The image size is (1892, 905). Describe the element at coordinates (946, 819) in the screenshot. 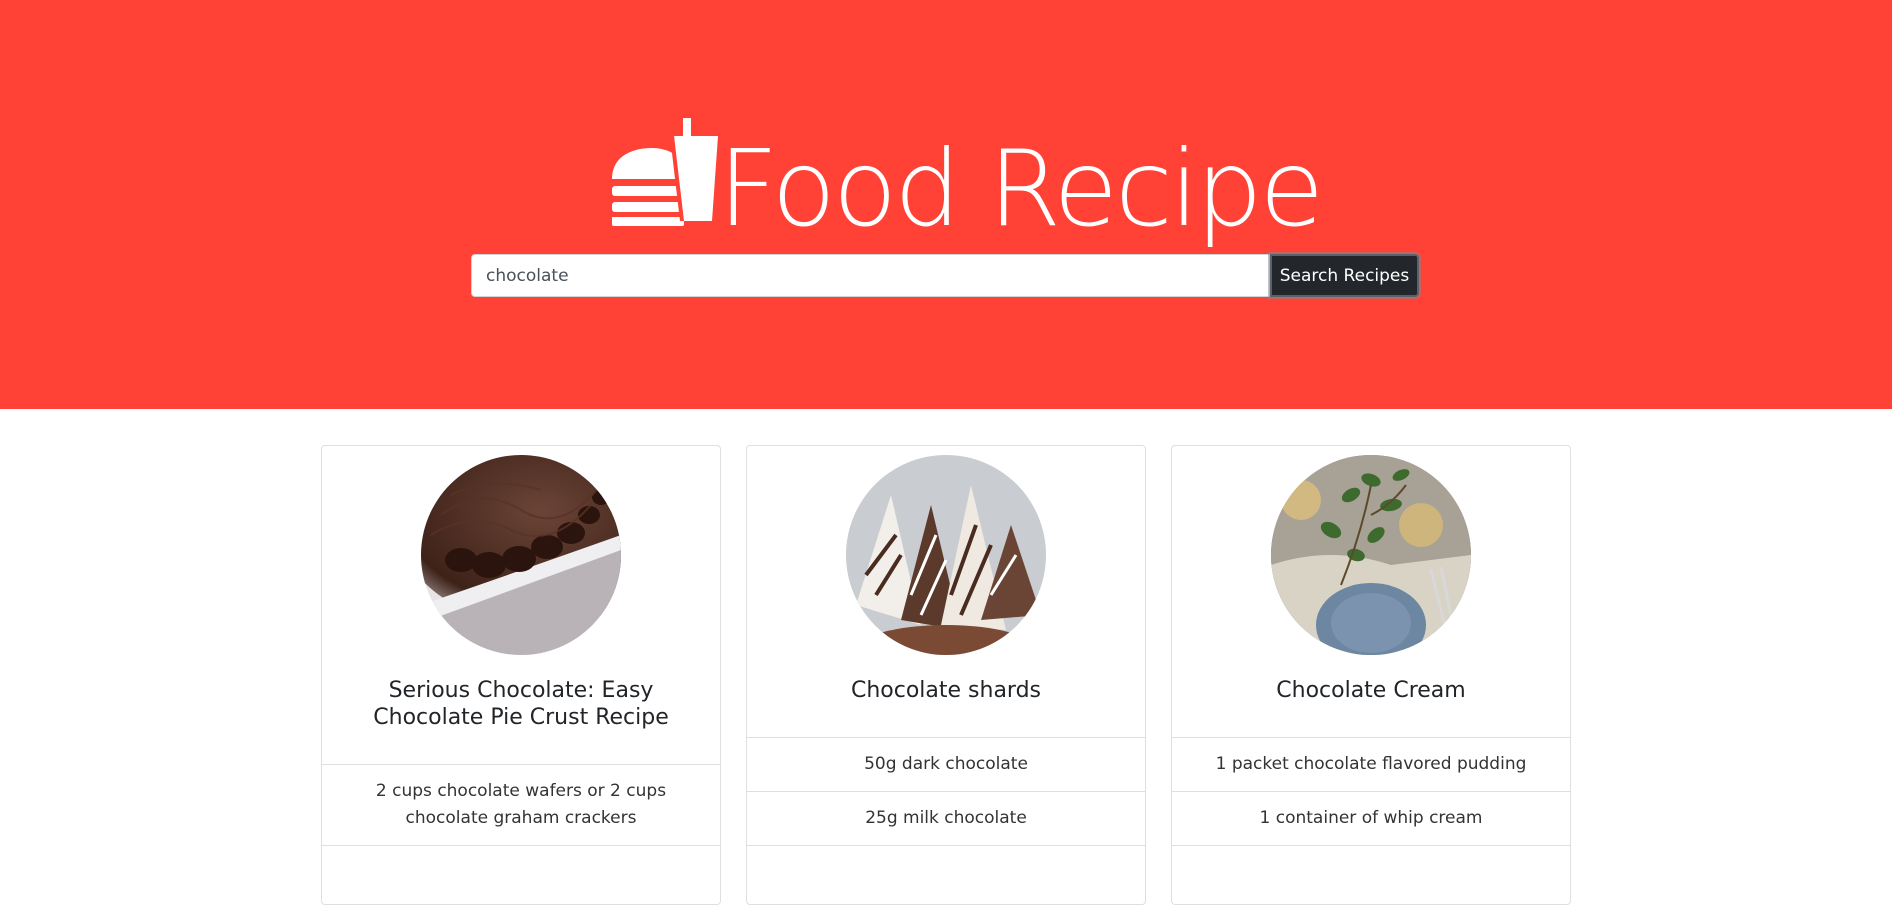

I see `ingredient-item: 25g milk chocolate` at that location.